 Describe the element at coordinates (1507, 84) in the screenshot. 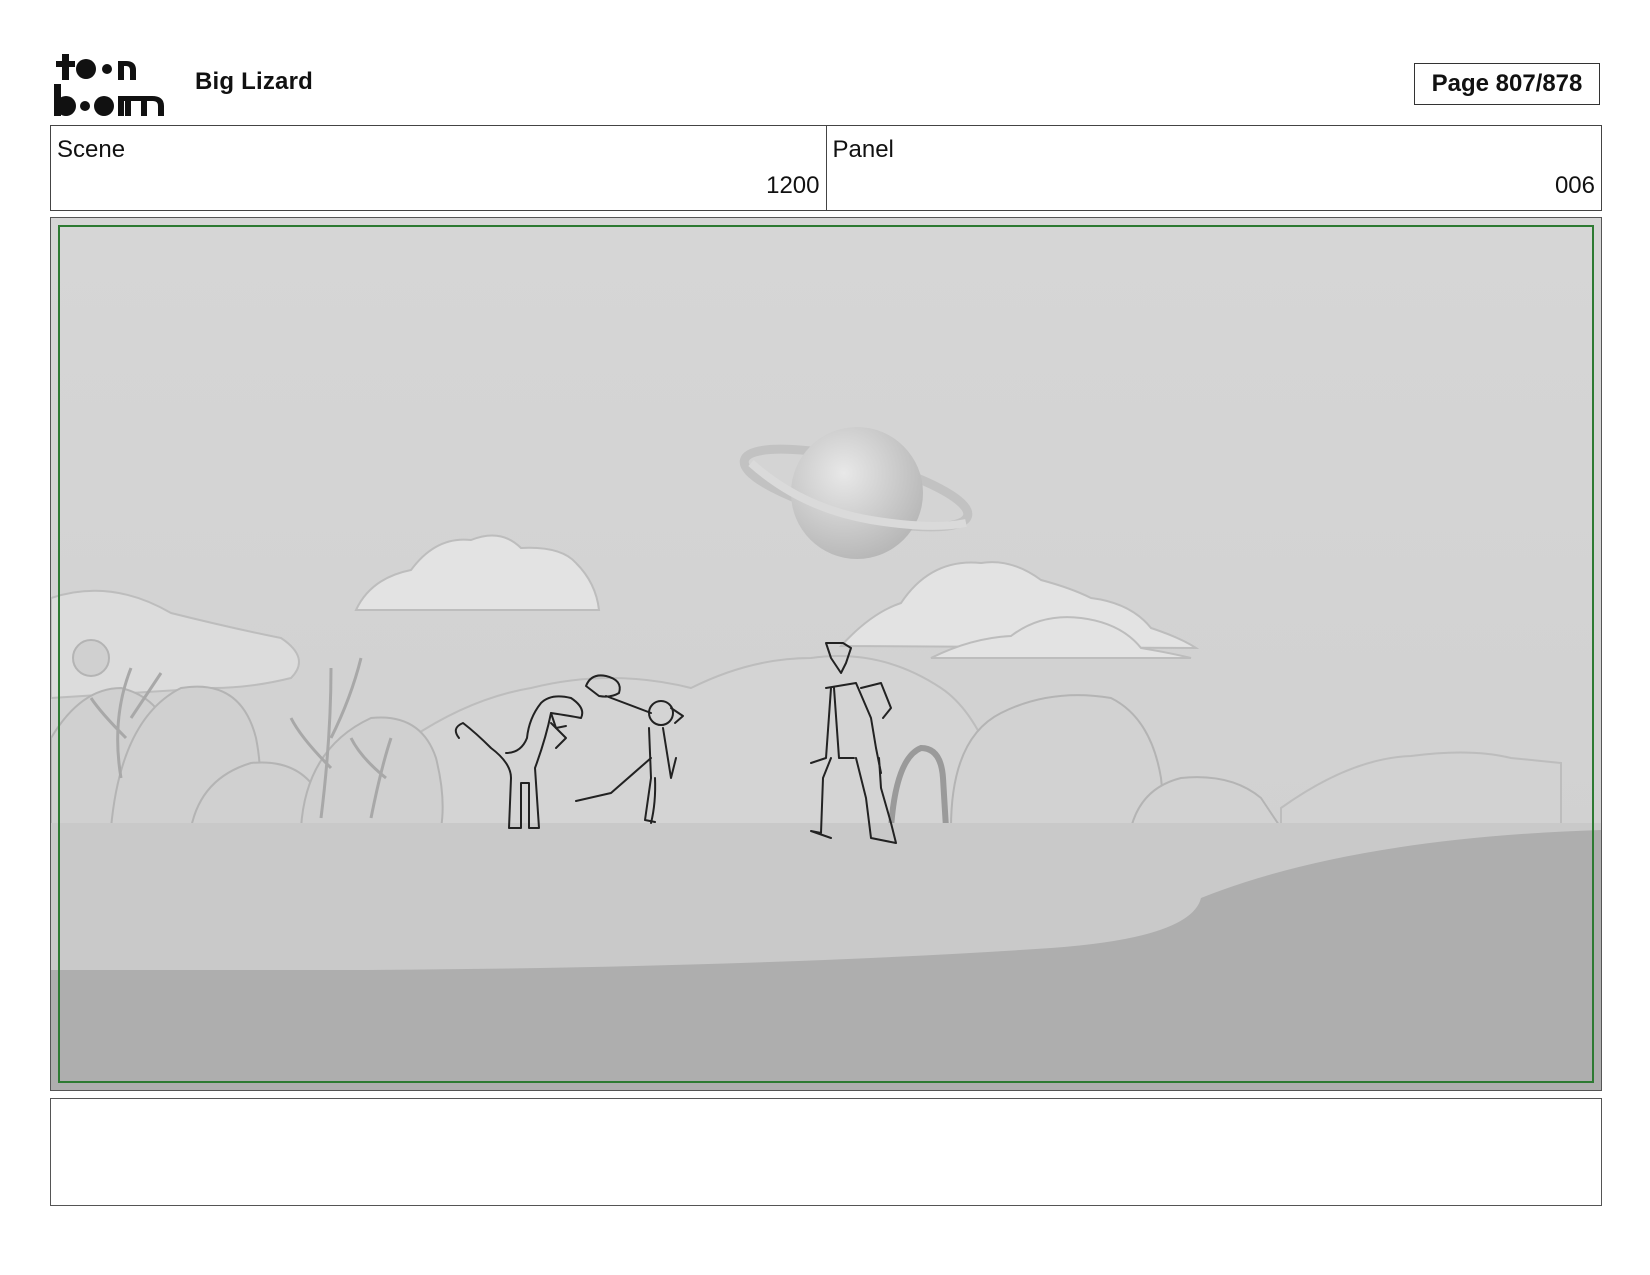

I see `page-number: Page 807/878` at that location.